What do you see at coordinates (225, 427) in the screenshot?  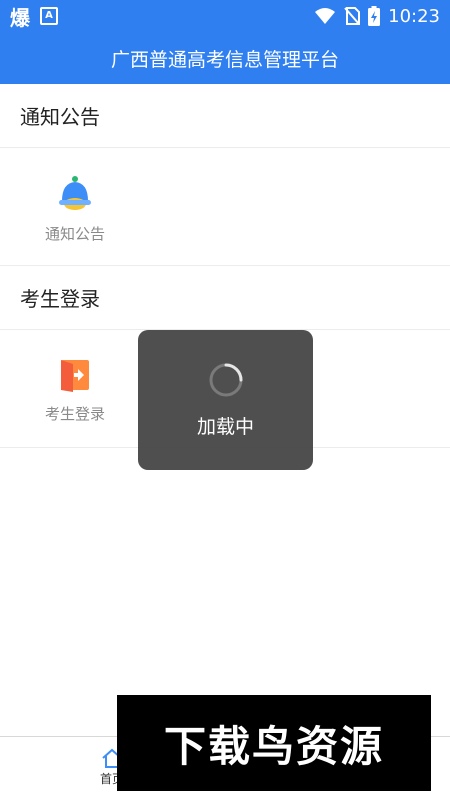 I see `loading-text: 加载中` at bounding box center [225, 427].